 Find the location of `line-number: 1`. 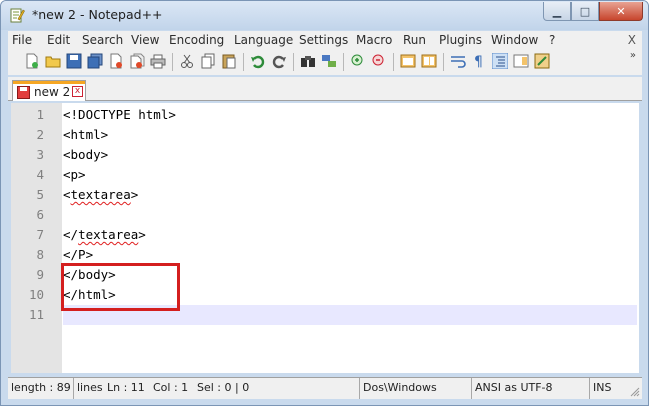

line-number: 1 is located at coordinates (40, 114).